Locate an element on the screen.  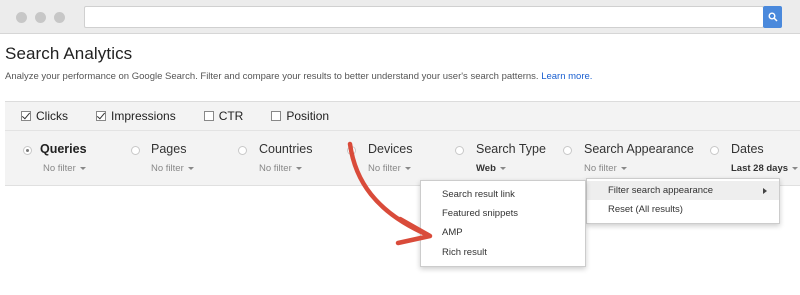
filter-value: Web is located at coordinates (486, 168).